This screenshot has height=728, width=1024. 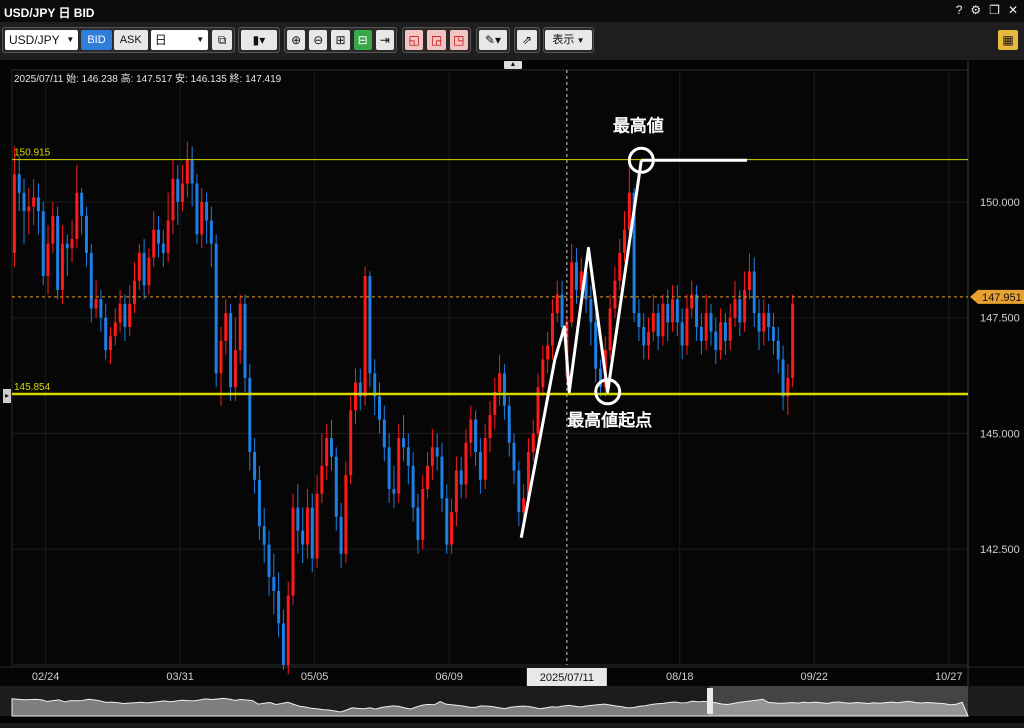 What do you see at coordinates (130, 40) in the screenshot?
I see `ask-button: ASK` at bounding box center [130, 40].